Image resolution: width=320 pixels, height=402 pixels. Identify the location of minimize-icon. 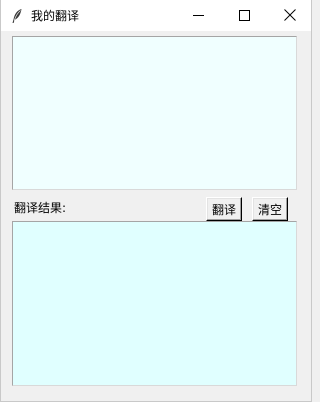
(198, 15).